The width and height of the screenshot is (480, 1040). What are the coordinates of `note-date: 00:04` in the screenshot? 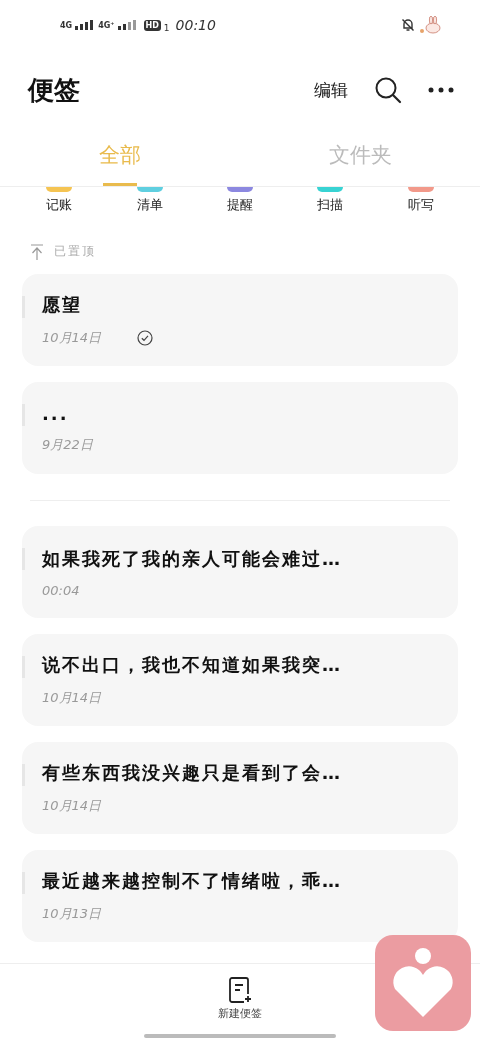 It's located at (61, 590).